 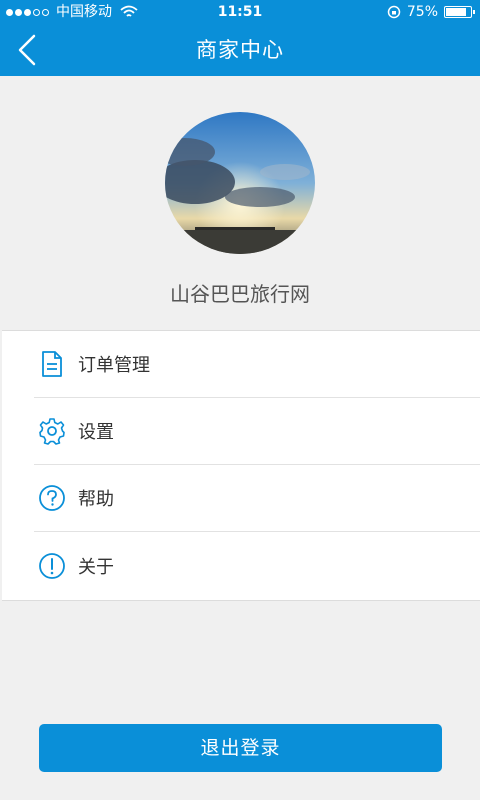 I want to click on status-right: 75%, so click(x=431, y=12).